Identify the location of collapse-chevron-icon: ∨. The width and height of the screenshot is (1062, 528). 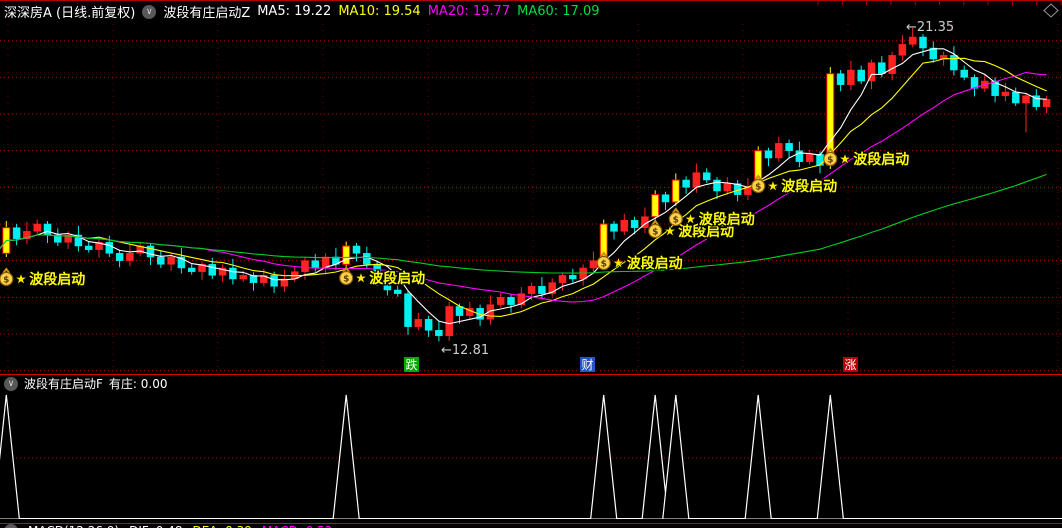
(149, 11).